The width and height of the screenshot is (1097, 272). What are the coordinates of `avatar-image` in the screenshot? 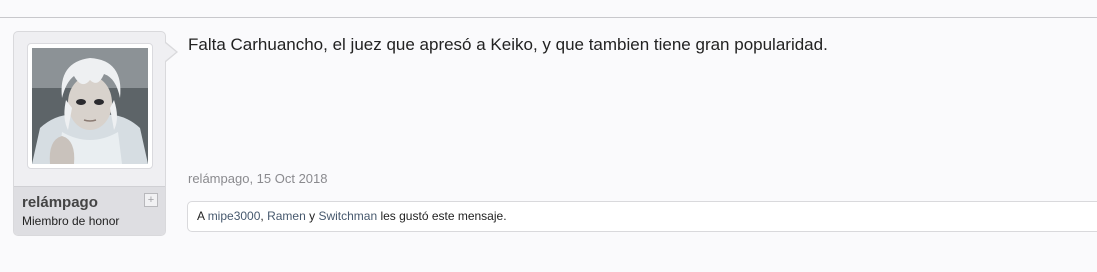 It's located at (90, 106).